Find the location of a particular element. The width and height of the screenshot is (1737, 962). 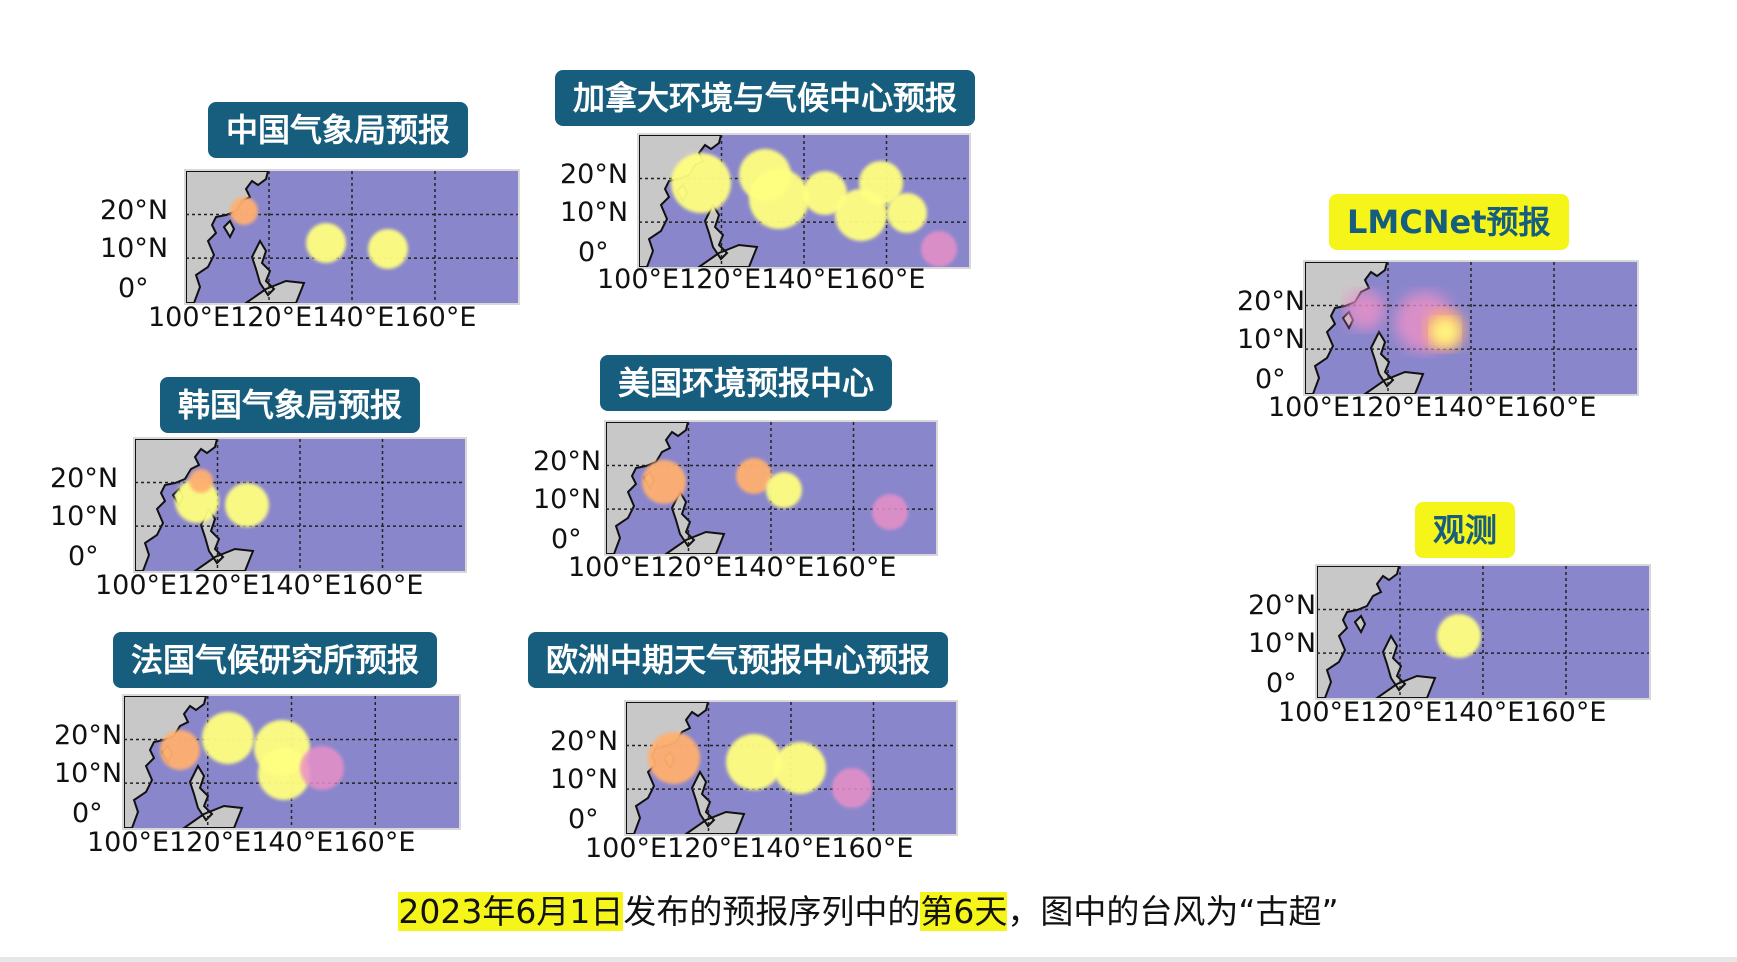

map-ecmwf is located at coordinates (791, 768).